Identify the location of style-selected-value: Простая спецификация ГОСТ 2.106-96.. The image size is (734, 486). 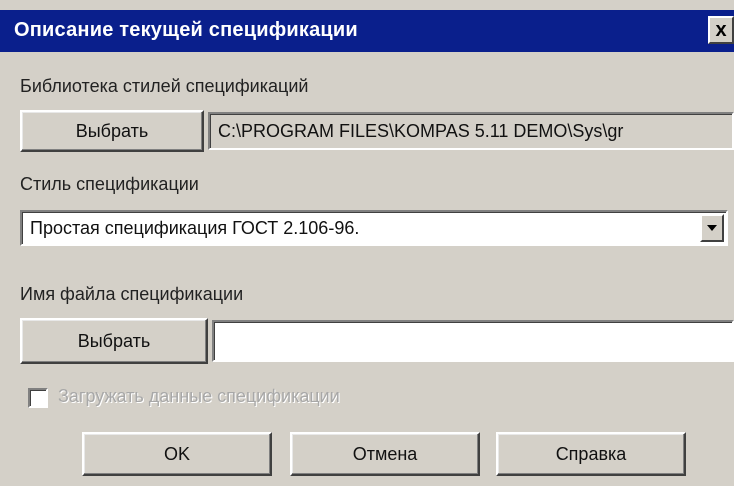
(195, 227).